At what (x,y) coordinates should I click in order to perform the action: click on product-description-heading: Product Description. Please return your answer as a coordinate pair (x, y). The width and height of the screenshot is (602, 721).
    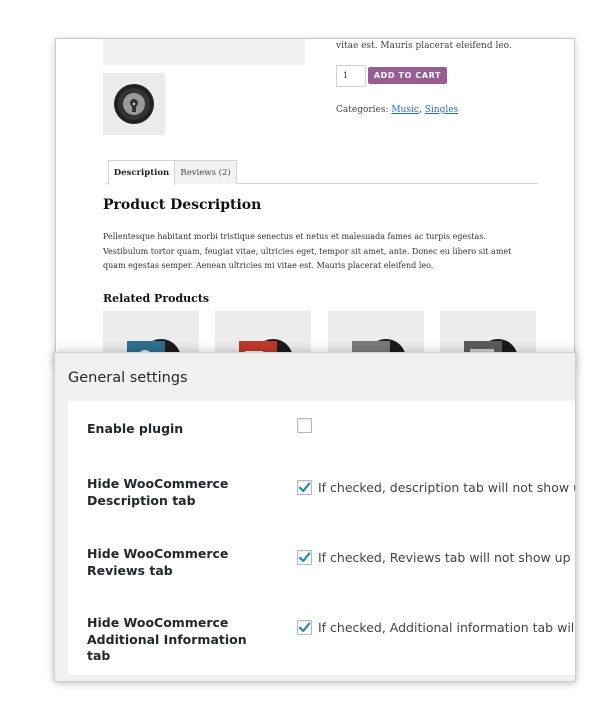
    Looking at the image, I should click on (182, 205).